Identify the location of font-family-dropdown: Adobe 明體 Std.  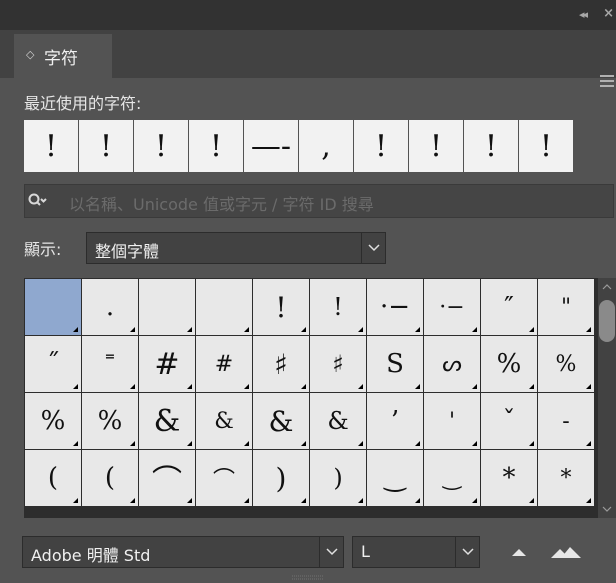
(183, 552).